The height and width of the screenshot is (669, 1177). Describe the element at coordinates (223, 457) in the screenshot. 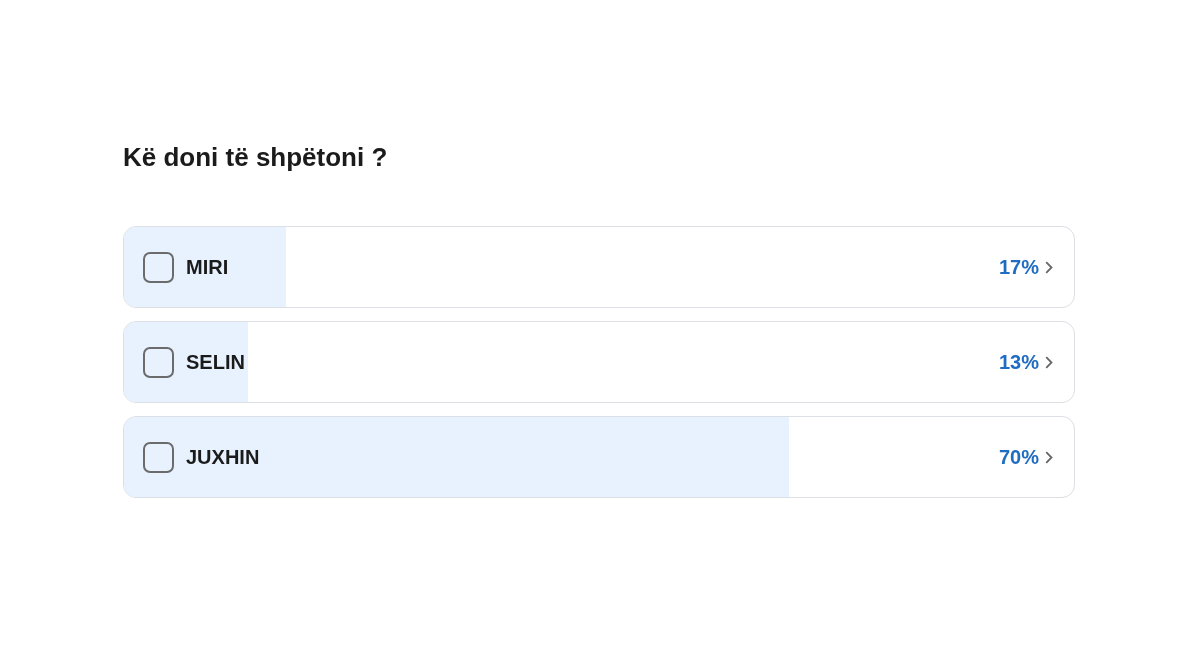

I see `option-label: JUXHIN` at that location.